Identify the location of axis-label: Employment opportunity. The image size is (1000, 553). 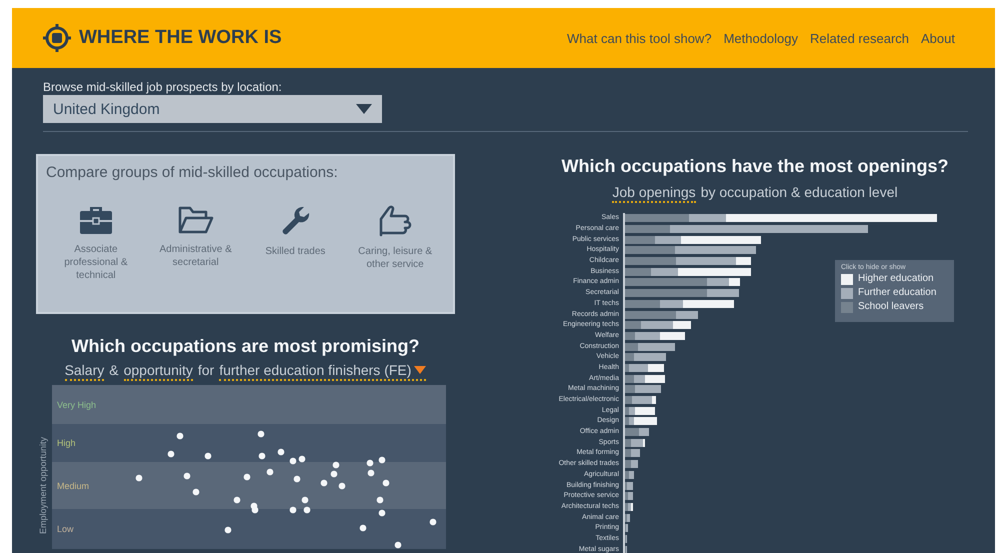
(43, 485).